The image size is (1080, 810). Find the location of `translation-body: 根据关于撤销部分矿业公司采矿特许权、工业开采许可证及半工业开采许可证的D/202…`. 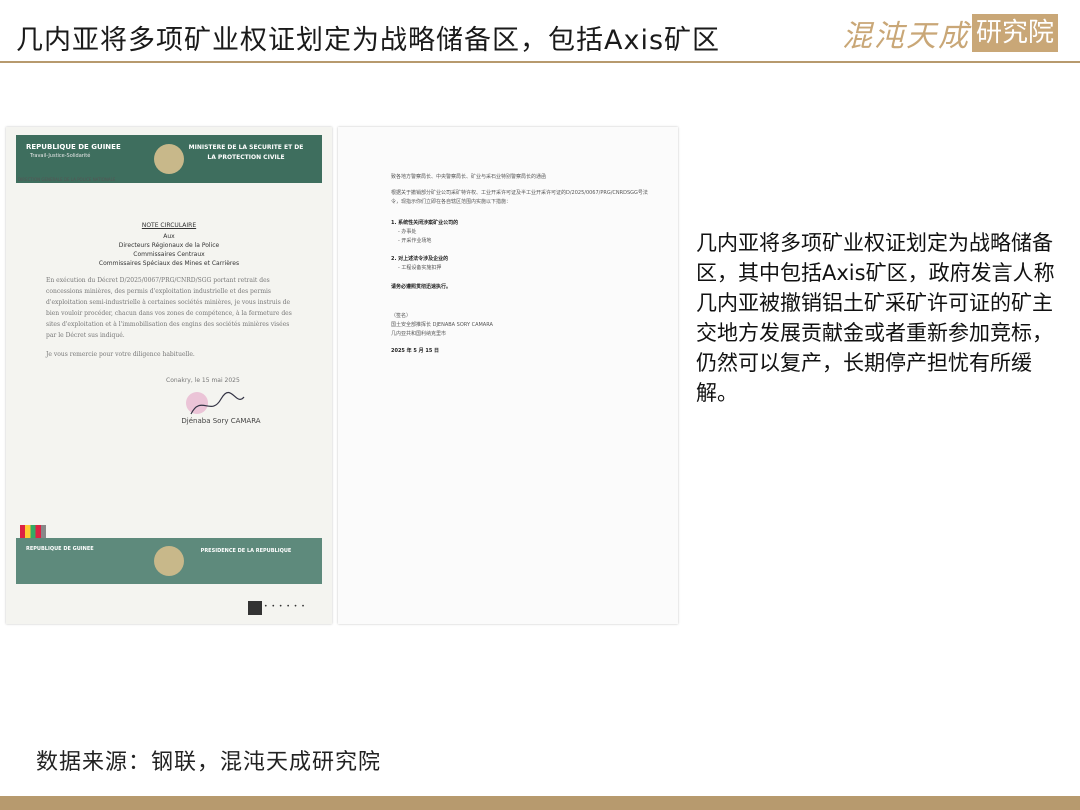

translation-body: 根据关于撤销部分矿业公司采矿特许权、工业开采许可证及半工业开采许可证的D/202… is located at coordinates (519, 197).